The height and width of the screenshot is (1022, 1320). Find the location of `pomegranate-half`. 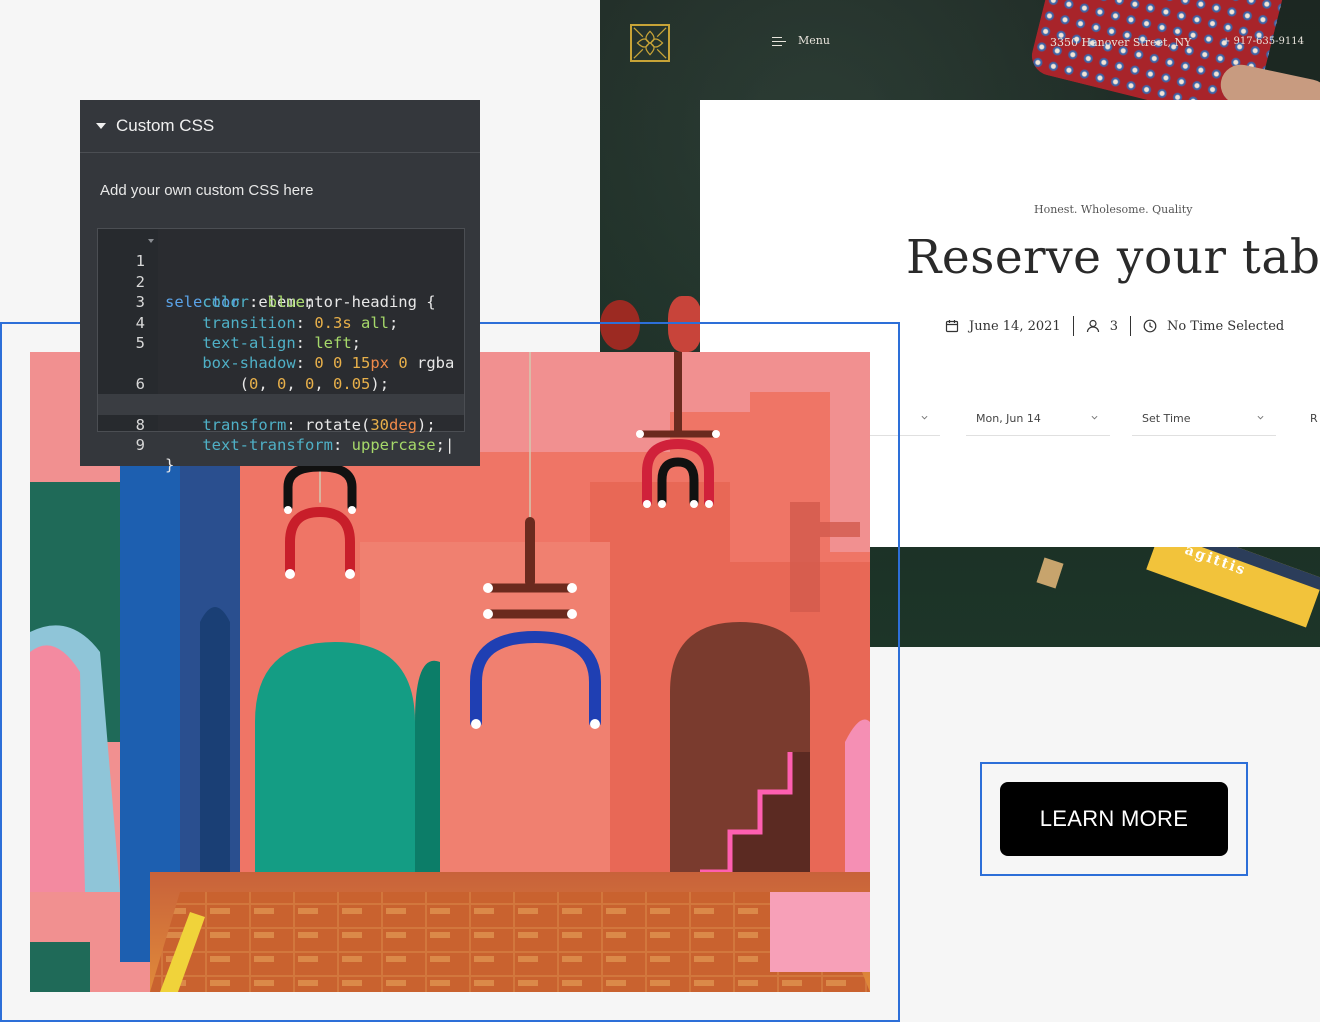

pomegranate-half is located at coordinates (685, 324).